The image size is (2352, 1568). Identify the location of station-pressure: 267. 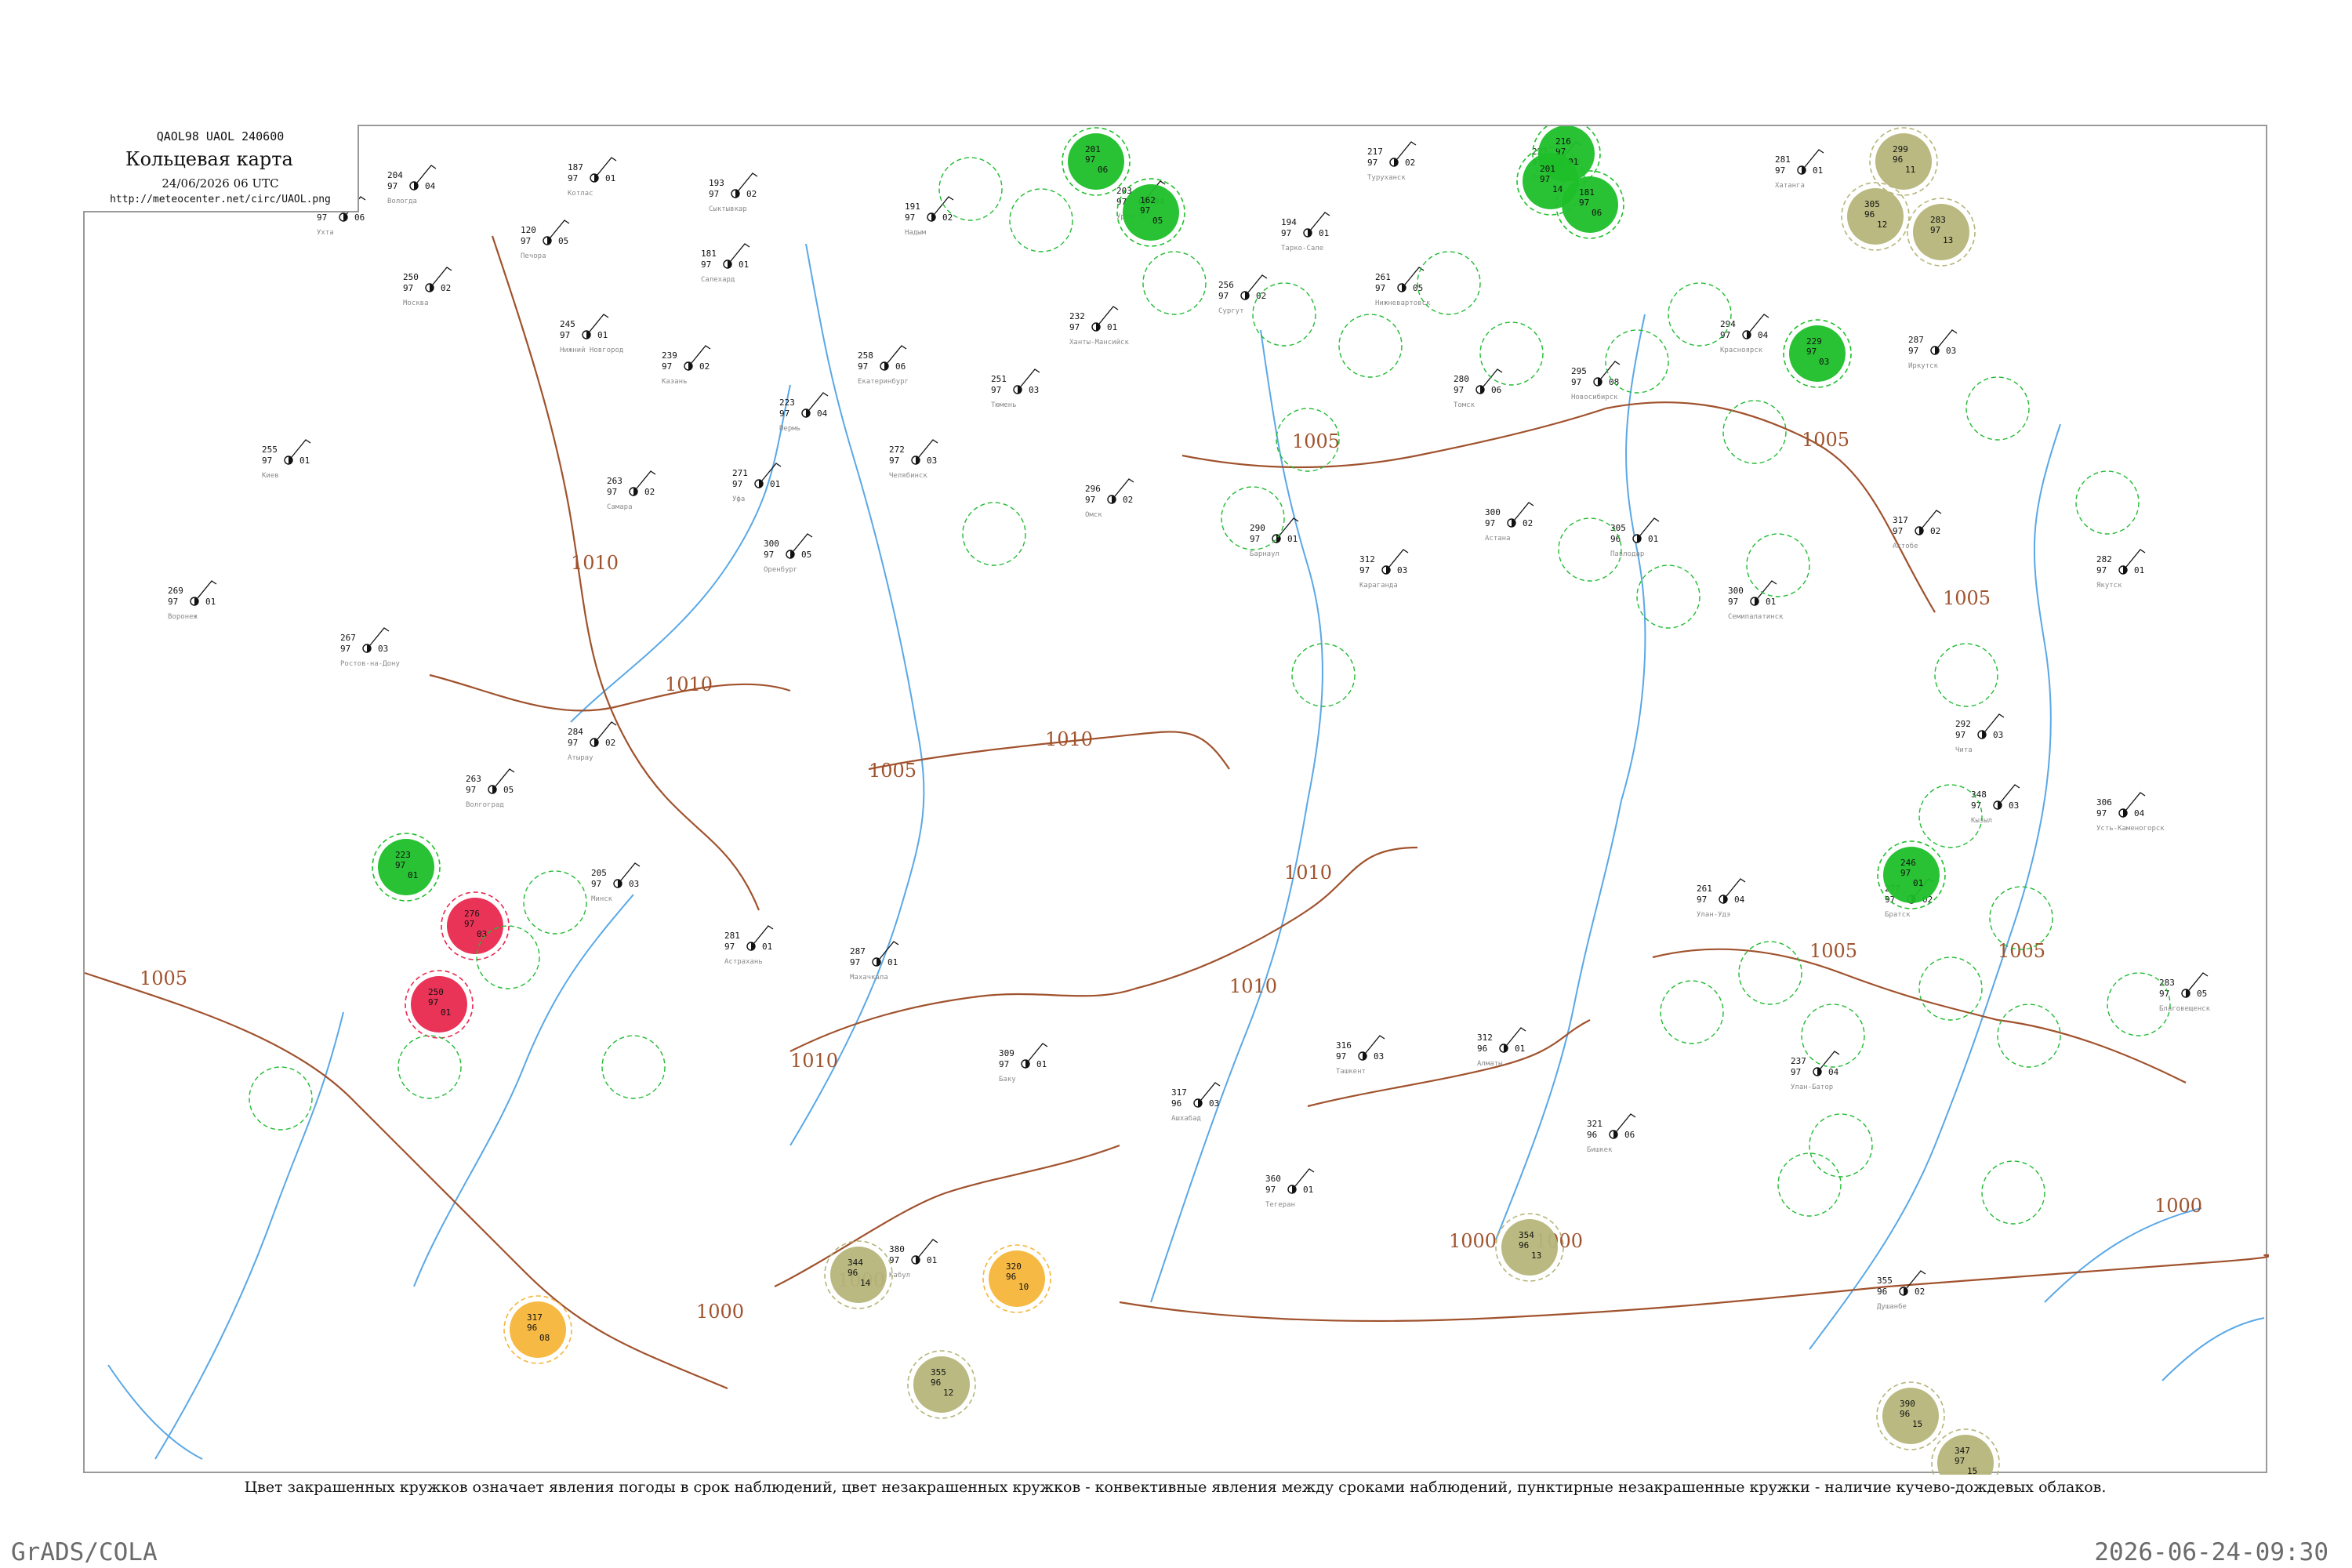
(348, 638).